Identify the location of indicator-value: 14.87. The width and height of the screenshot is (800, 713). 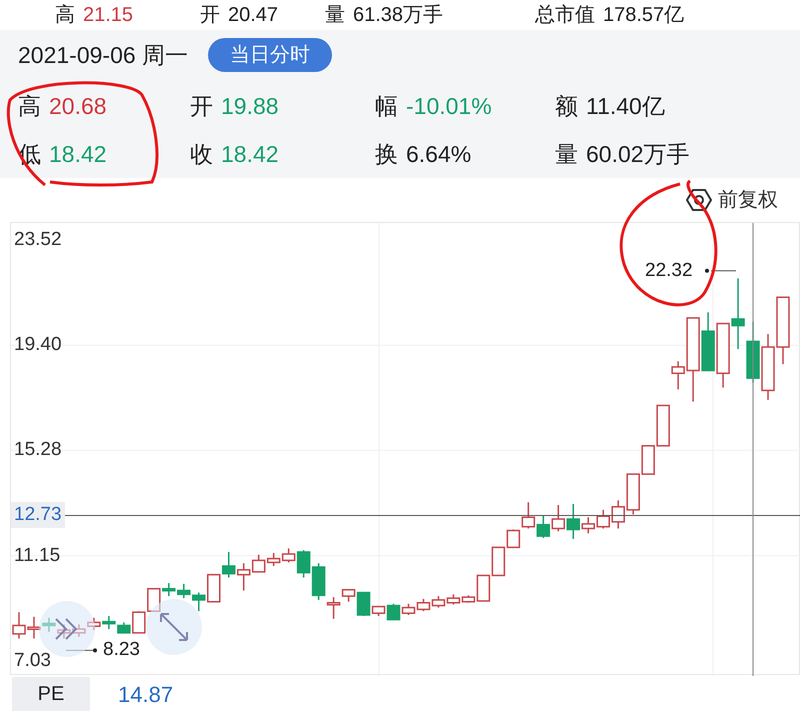
(146, 694).